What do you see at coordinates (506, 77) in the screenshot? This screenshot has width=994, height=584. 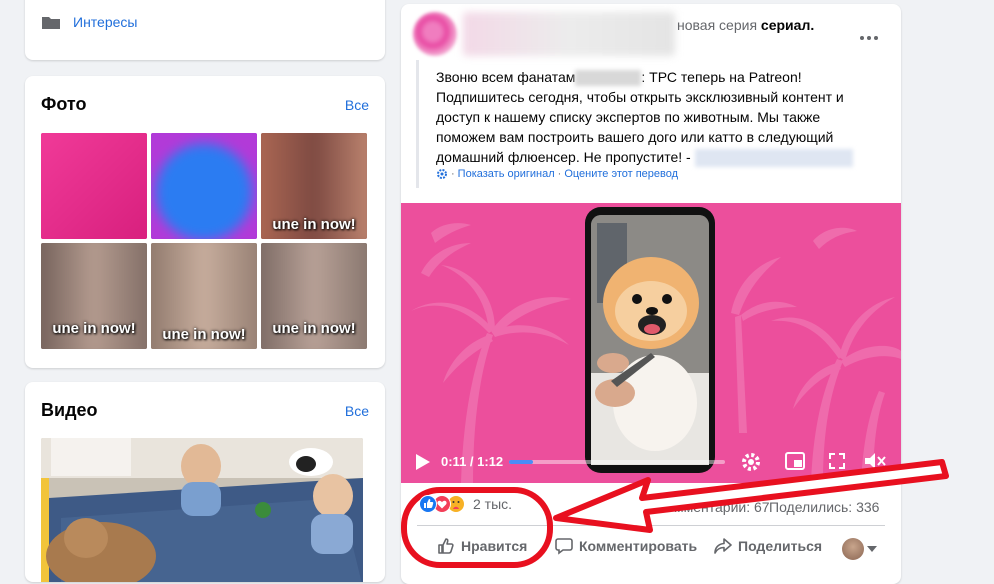 I see `post-text-line: Звоню всем фанатам` at bounding box center [506, 77].